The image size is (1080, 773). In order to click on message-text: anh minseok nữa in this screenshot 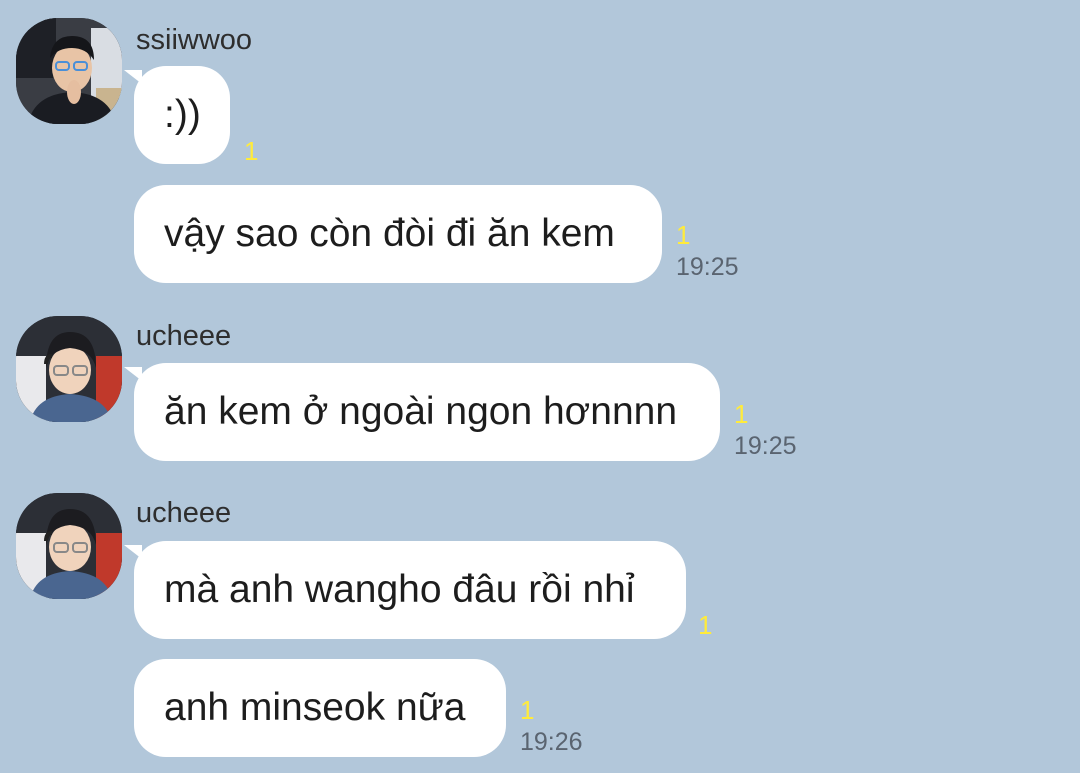, I will do `click(315, 707)`.